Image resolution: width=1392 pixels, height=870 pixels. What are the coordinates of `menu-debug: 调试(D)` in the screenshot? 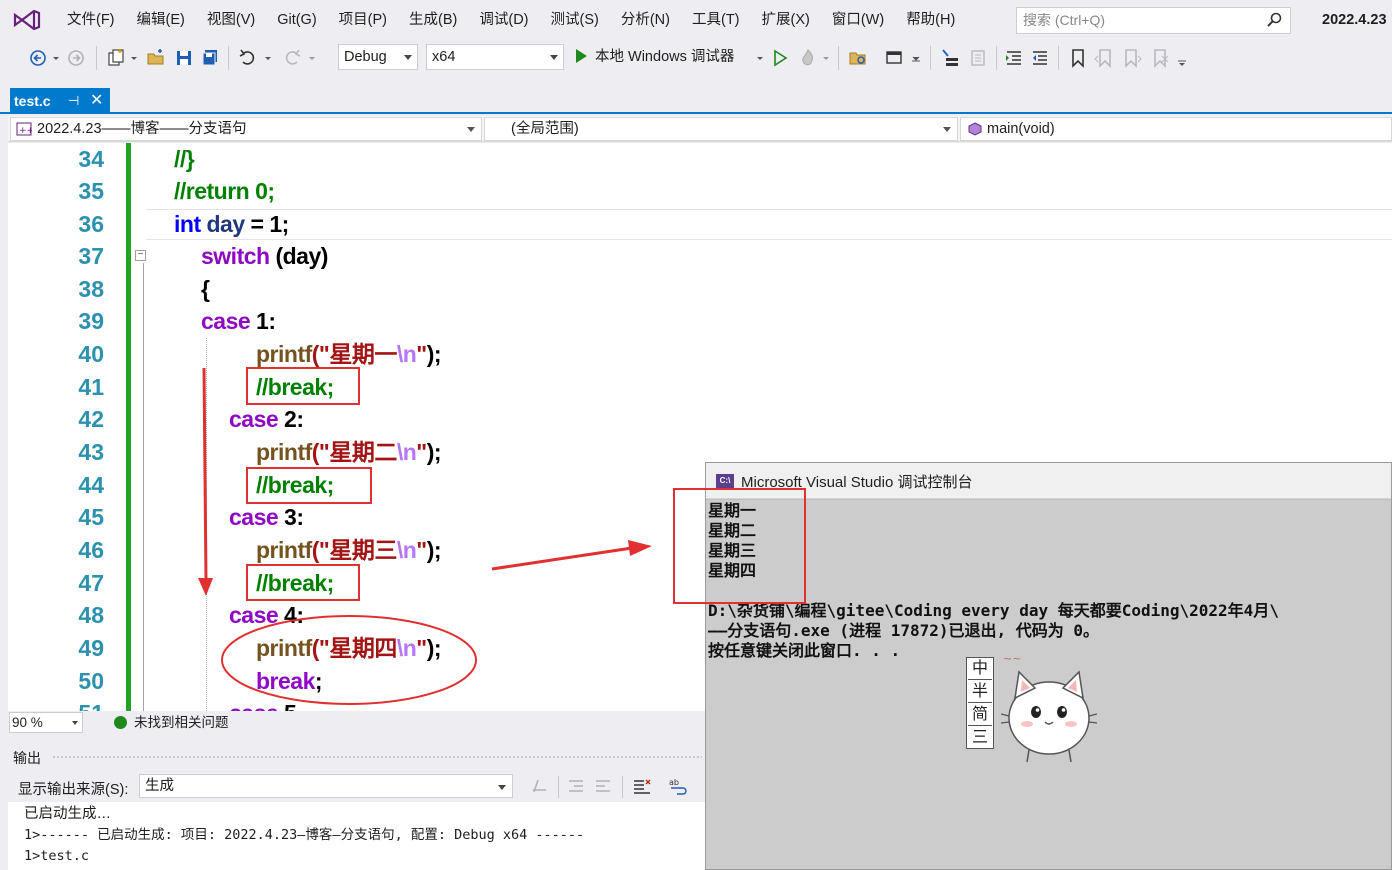 It's located at (503, 20).